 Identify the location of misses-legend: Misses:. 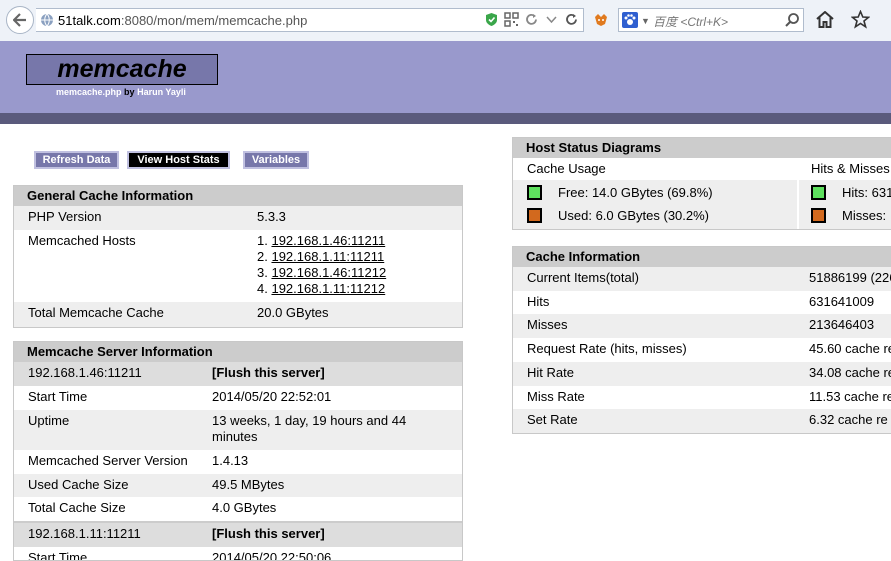
(864, 215).